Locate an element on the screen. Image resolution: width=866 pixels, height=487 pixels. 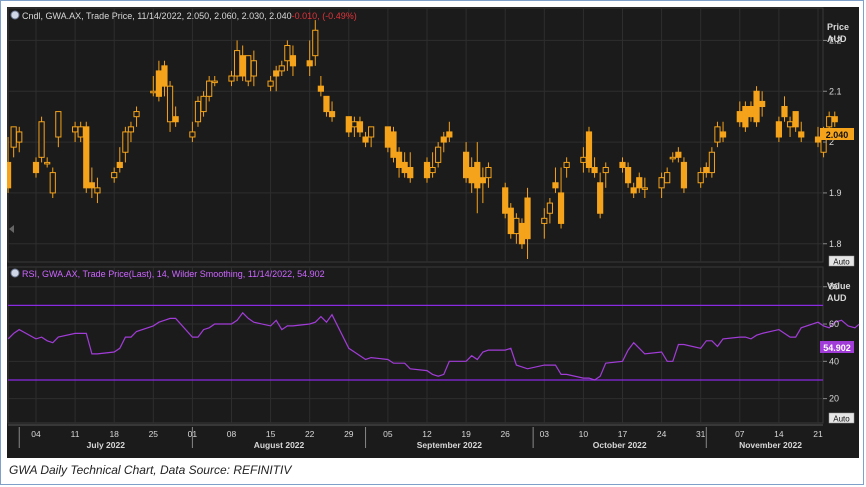
x-tick-label: 18 is located at coordinates (114, 434).